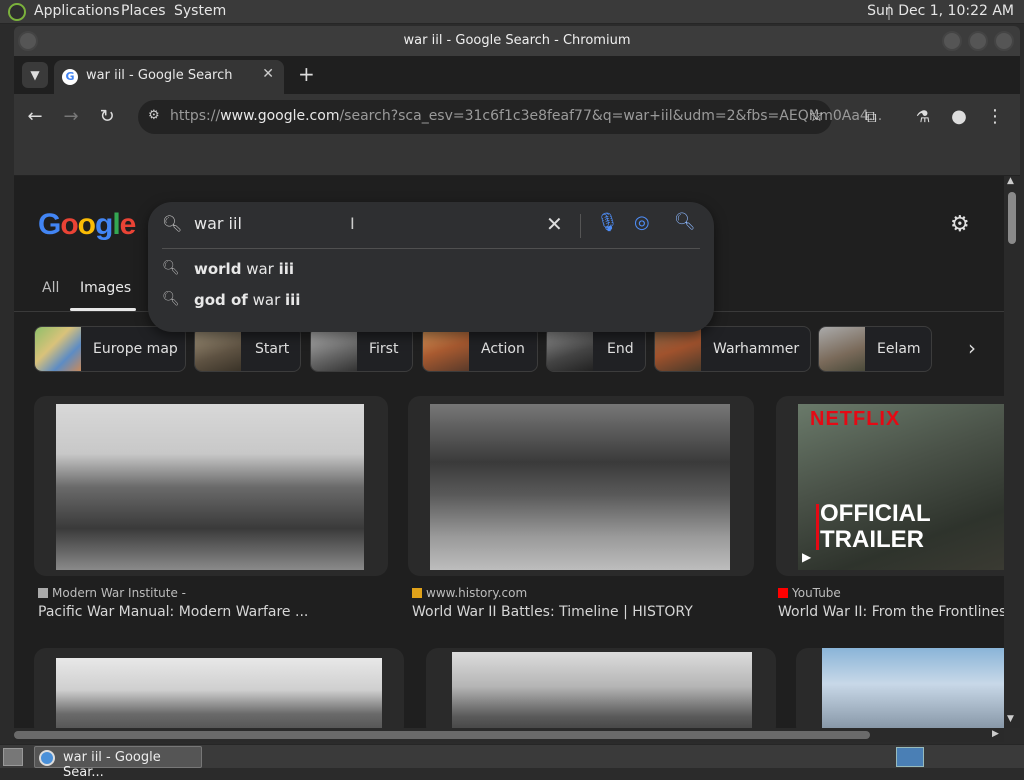 This screenshot has height=780, width=1024. Describe the element at coordinates (71, 117) in the screenshot. I see `forward-arrow-icon: →` at that location.